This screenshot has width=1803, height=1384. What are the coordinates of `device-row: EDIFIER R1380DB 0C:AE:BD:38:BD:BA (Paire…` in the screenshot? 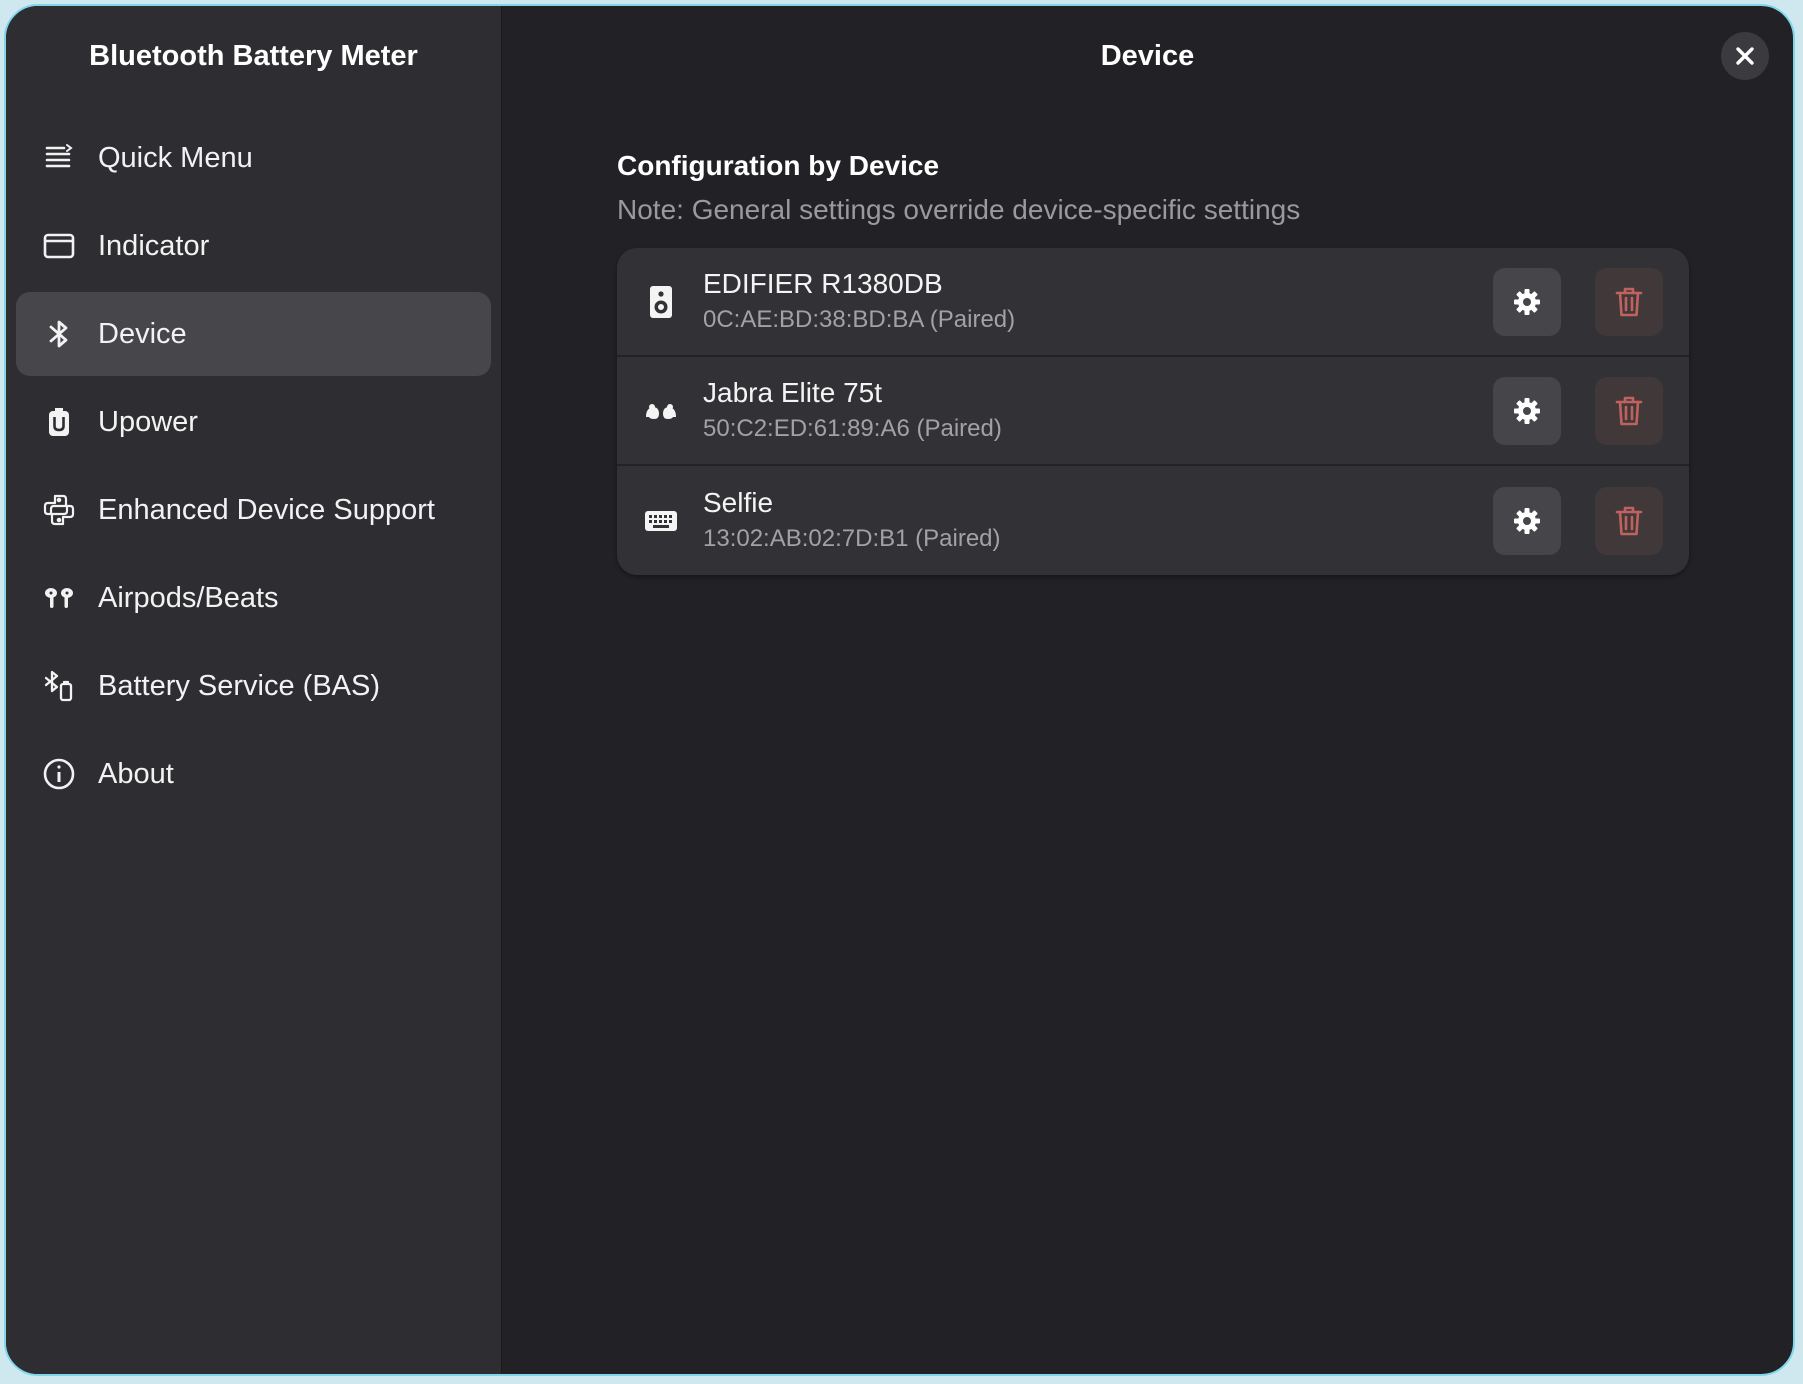 It's located at (1153, 302).